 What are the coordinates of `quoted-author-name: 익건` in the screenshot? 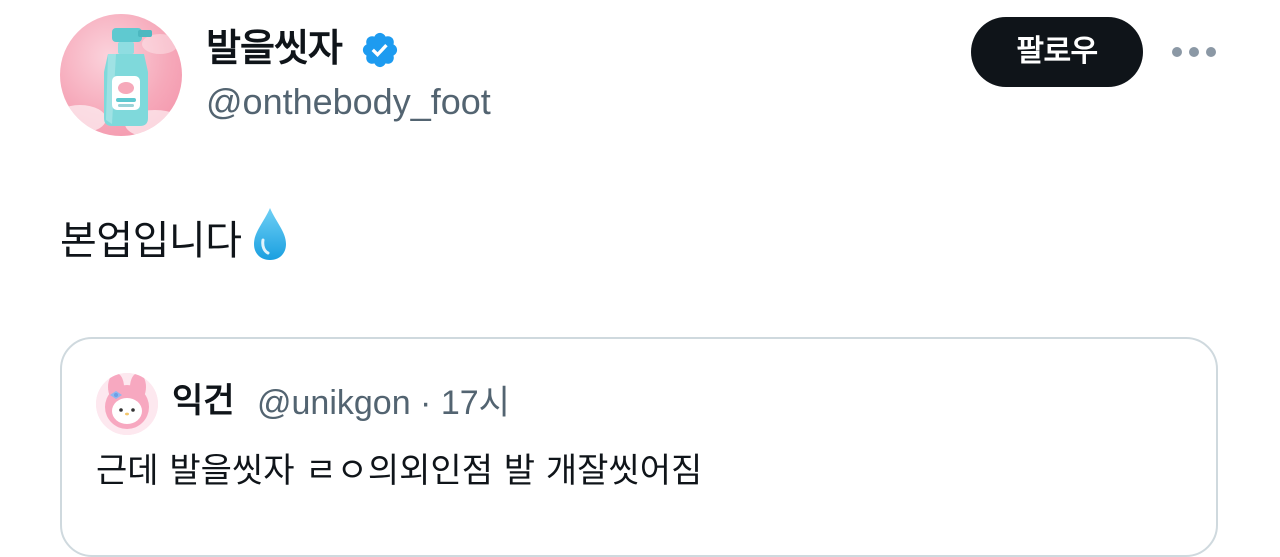 It's located at (203, 401).